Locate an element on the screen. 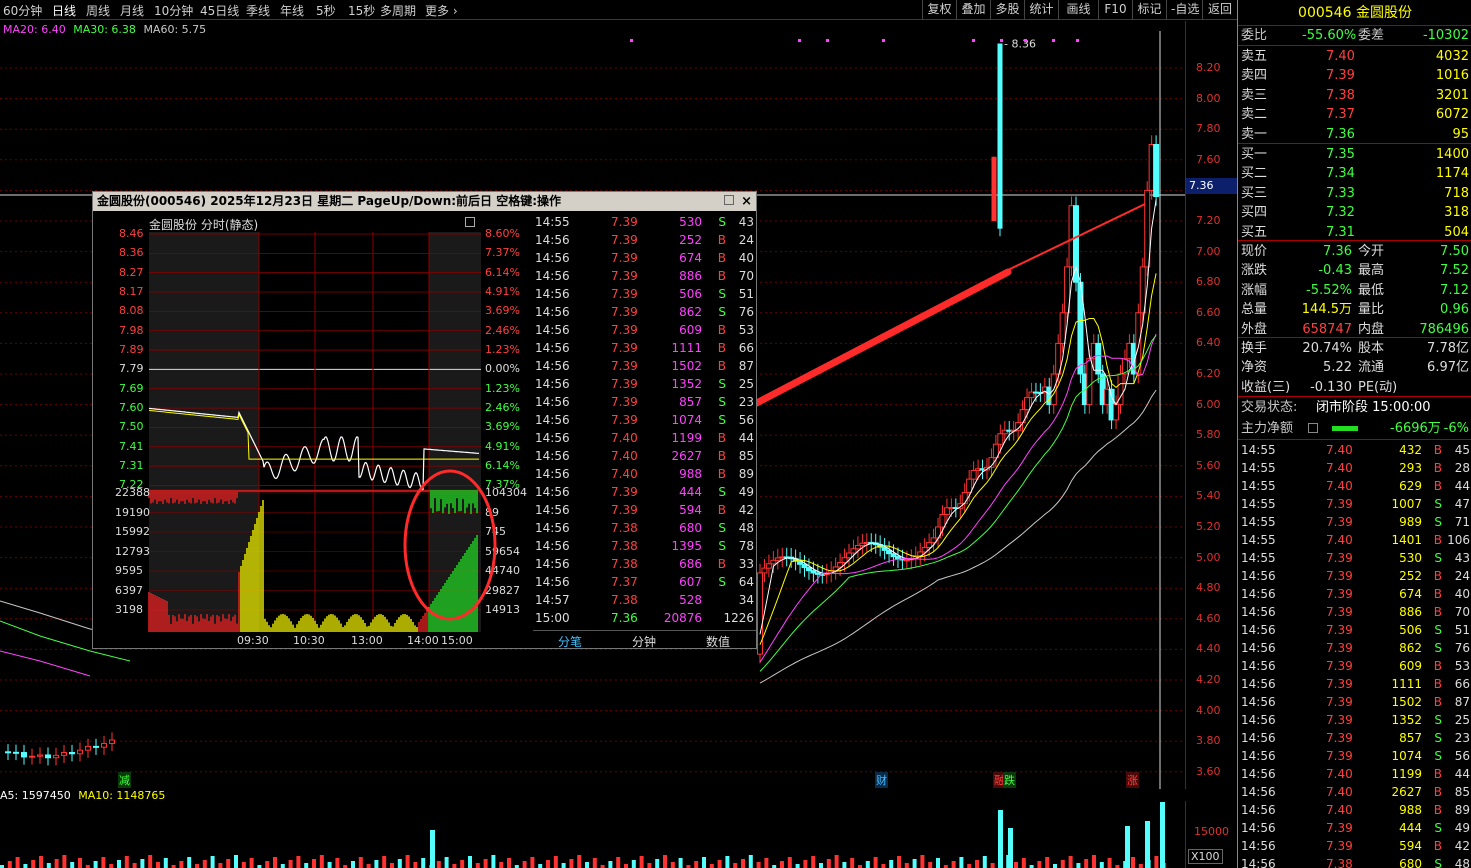  tick-row: 14:56 7.38 1395 S 78 is located at coordinates (644, 546).